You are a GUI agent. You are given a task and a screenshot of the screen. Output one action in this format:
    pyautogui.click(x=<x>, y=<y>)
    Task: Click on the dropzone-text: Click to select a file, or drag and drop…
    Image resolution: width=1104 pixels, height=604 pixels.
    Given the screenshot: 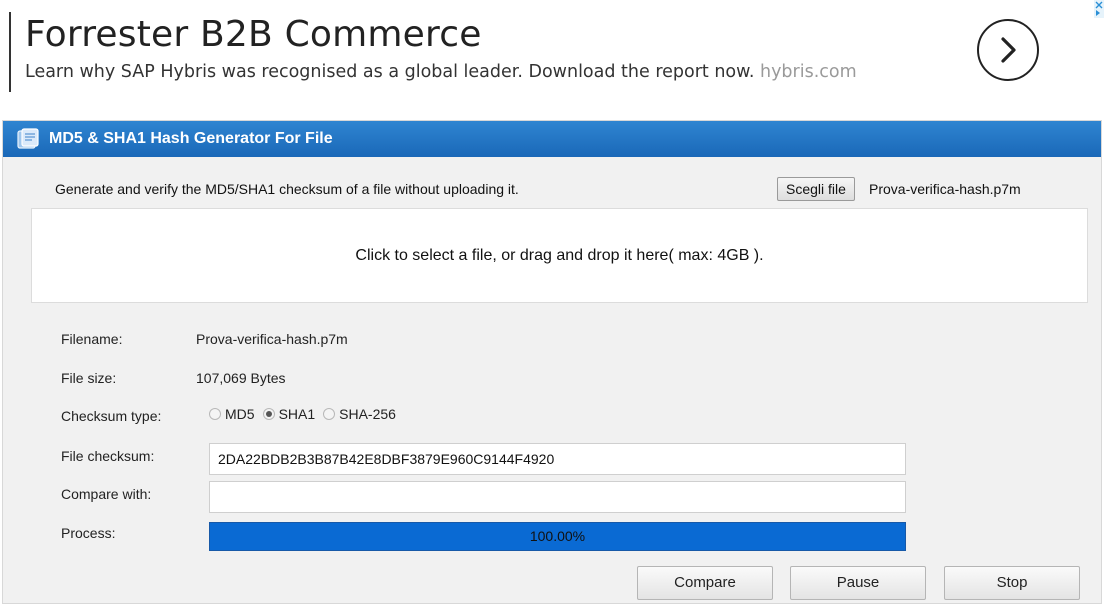 What is the action you would take?
    pyautogui.click(x=559, y=255)
    